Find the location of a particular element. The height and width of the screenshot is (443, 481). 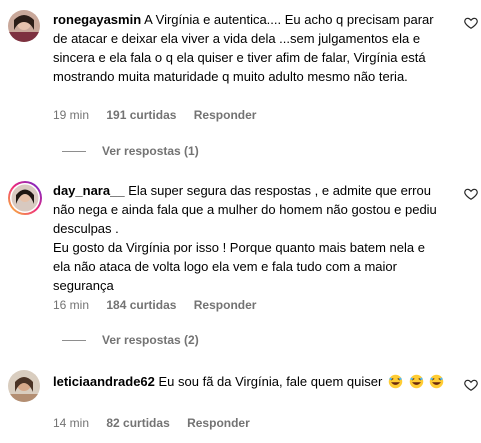

likes-count: 191 curtidas is located at coordinates (141, 115).